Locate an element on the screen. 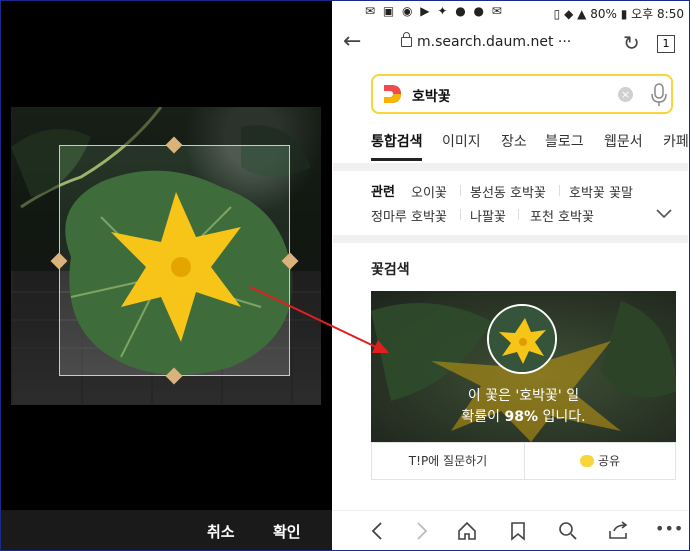 The image size is (690, 551). related-searches: 관련 오이꽃 봉선동 호박꽃 호박꽃 꽃말 정마루 호박꽃 나팔꽃 포천 호박꽃 is located at coordinates (510, 203).